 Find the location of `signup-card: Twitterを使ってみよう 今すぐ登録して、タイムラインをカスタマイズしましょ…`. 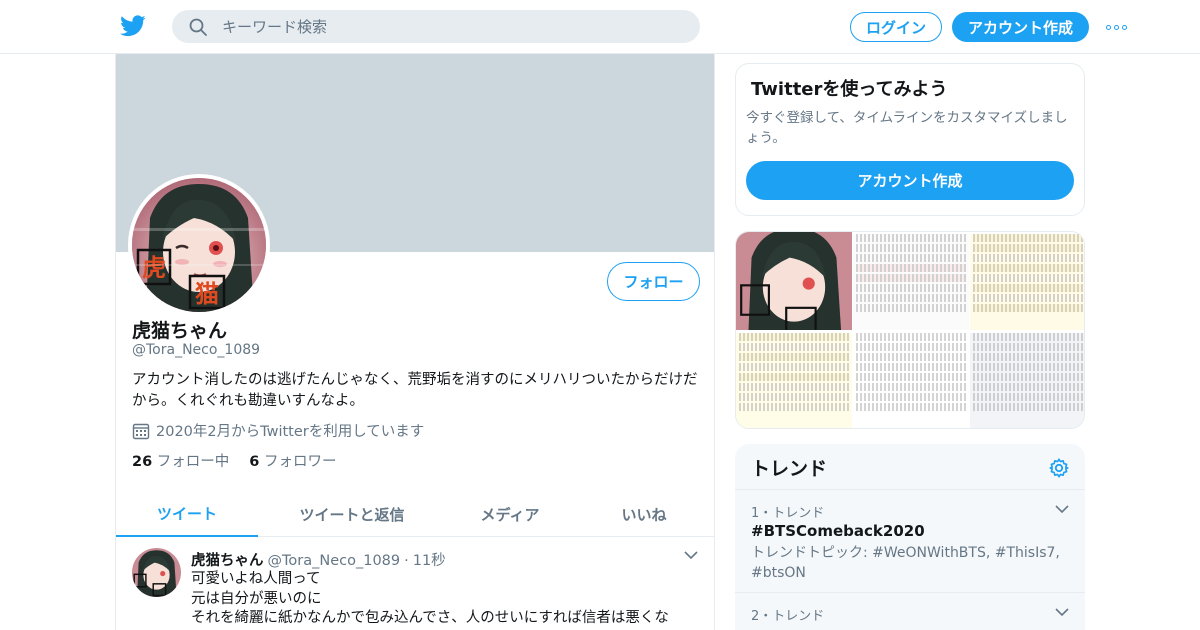

signup-card: Twitterを使ってみよう 今すぐ登録して、タイムラインをカスタマイズしましょ… is located at coordinates (910, 139).